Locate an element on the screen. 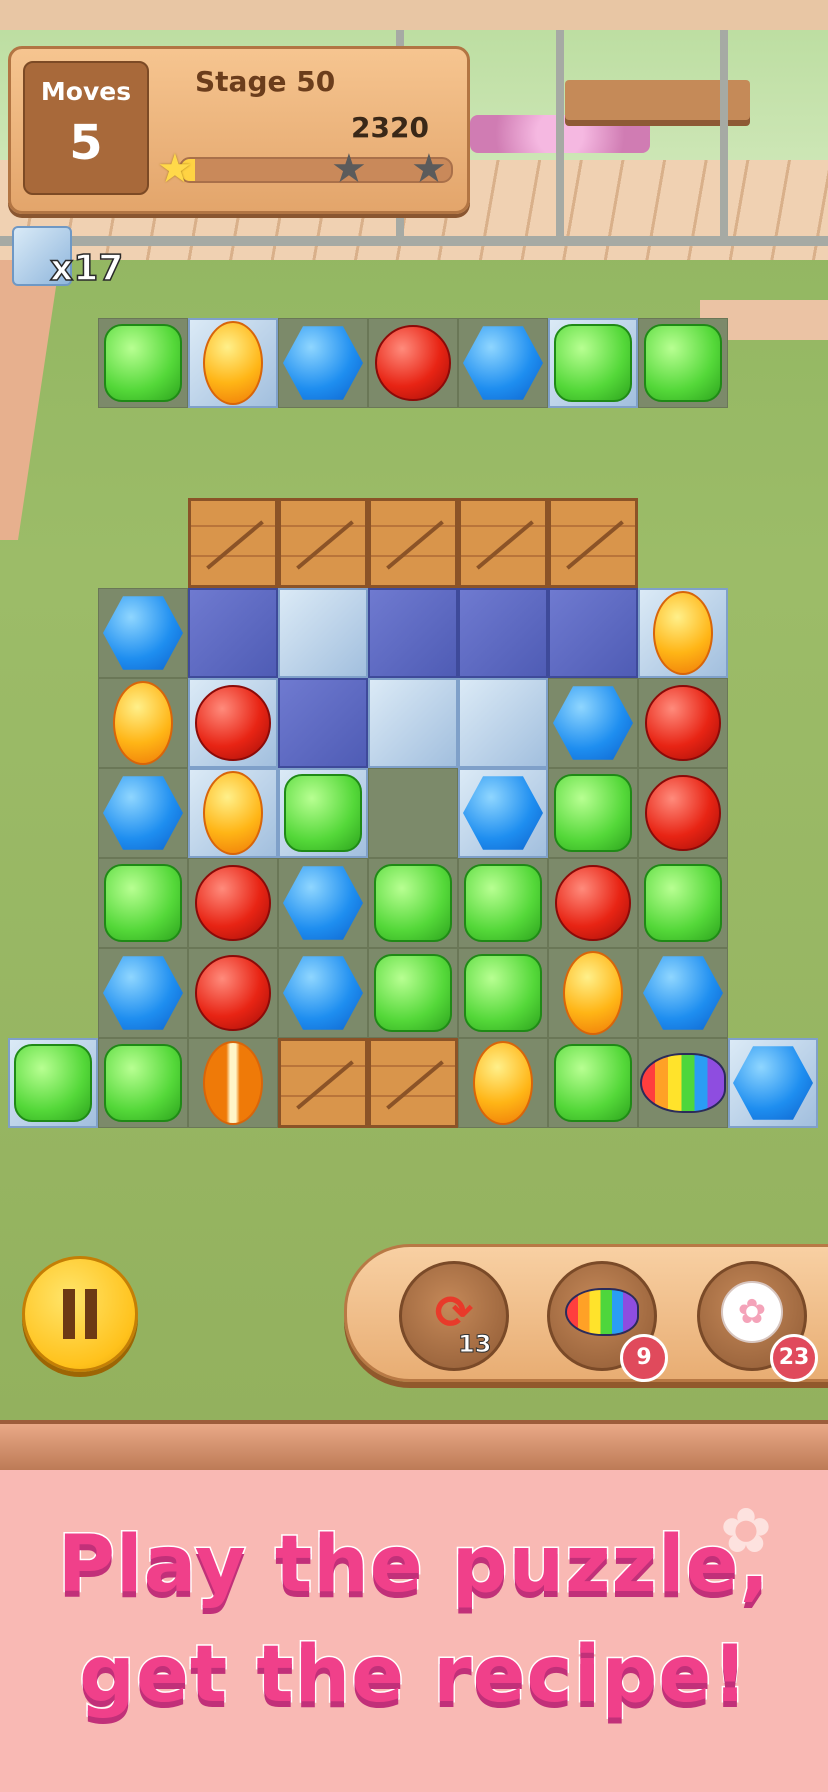 The image size is (828, 1792). pause-button is located at coordinates (80, 1314).